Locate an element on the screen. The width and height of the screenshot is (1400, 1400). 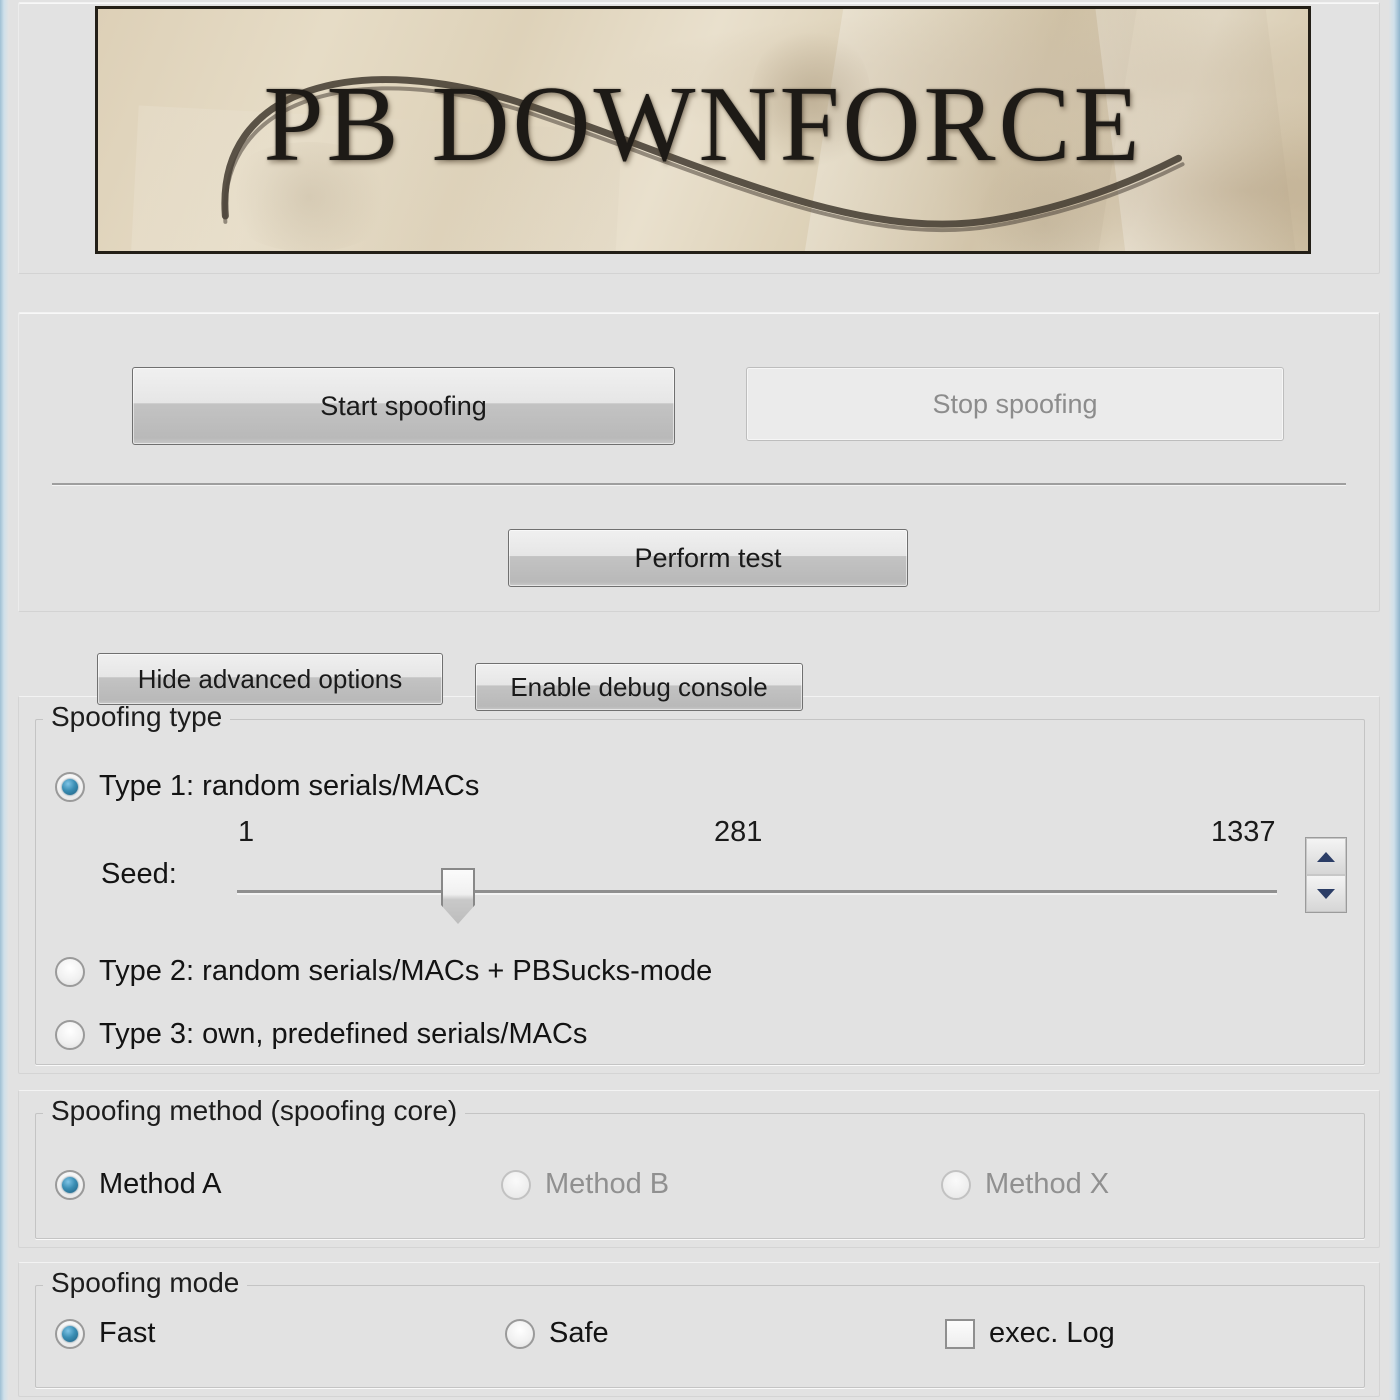
stop-spoofing-button: Stop spoofing is located at coordinates (1015, 404).